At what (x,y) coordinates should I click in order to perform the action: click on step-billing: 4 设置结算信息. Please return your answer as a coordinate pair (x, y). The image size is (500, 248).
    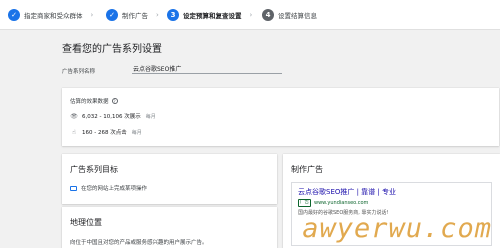
    Looking at the image, I should click on (289, 15).